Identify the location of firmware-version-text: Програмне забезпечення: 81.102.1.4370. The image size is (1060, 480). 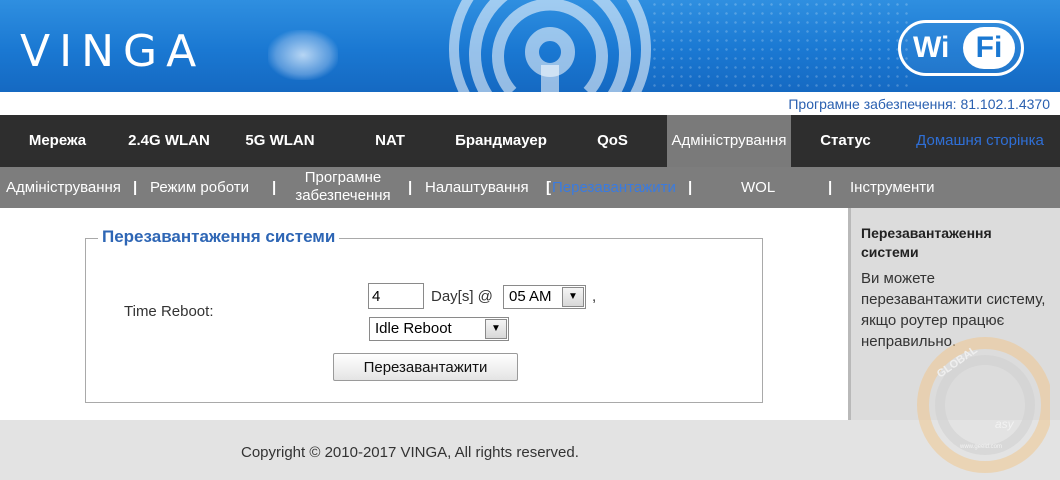
(919, 104).